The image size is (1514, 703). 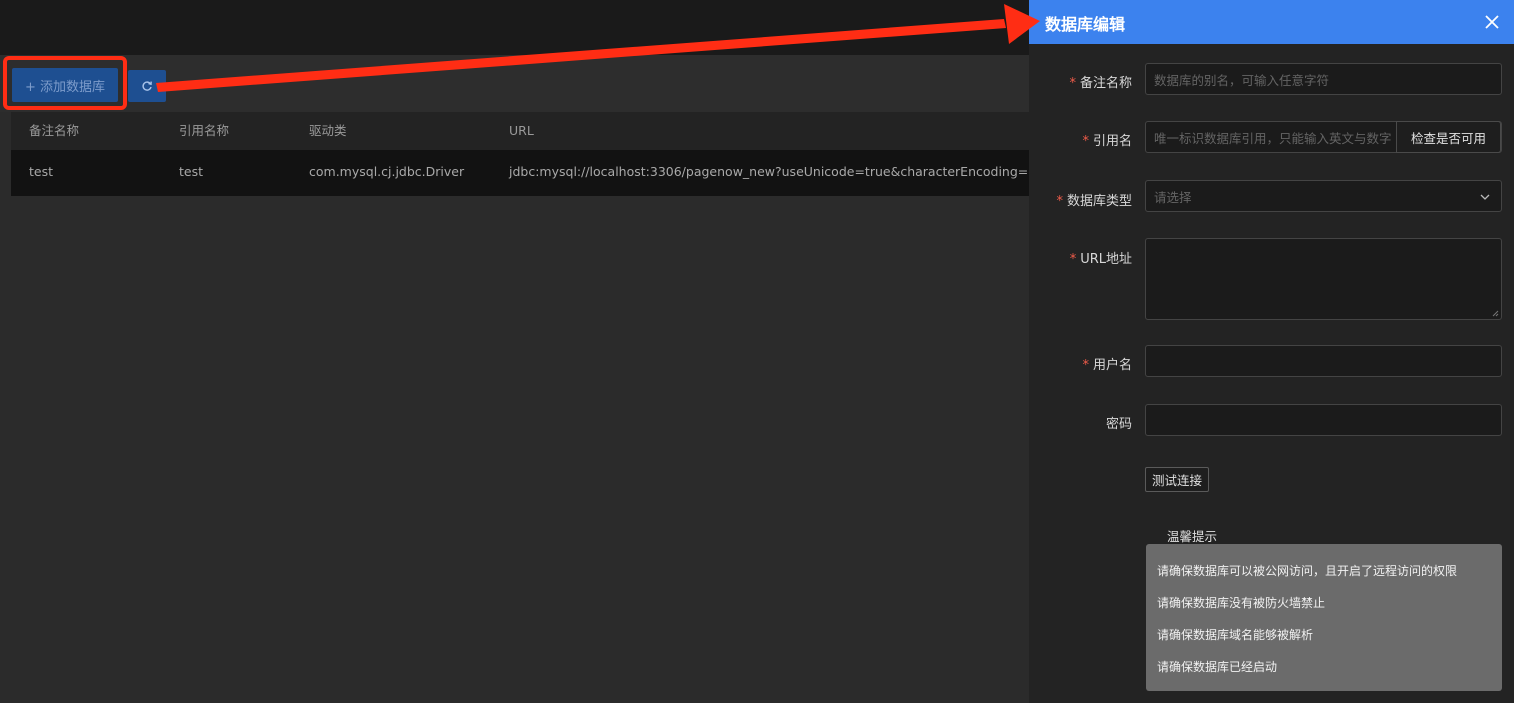 What do you see at coordinates (328, 130) in the screenshot?
I see `column-header-driver: 驱动类` at bounding box center [328, 130].